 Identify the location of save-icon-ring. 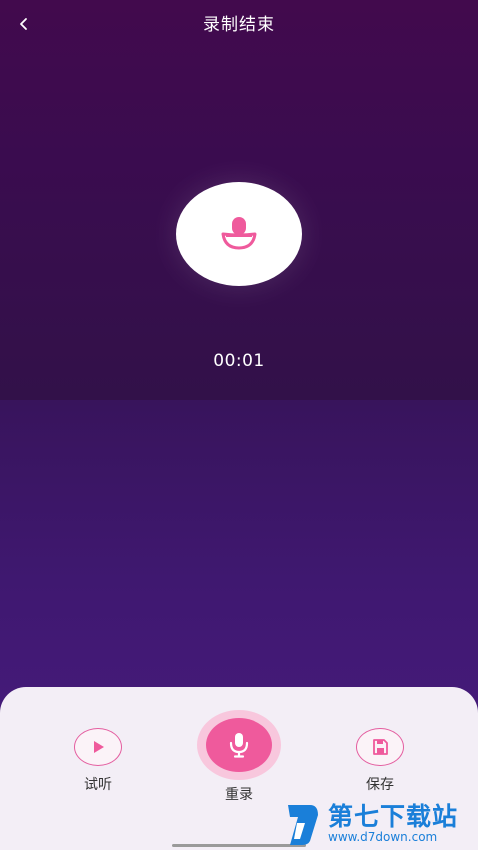
(380, 747).